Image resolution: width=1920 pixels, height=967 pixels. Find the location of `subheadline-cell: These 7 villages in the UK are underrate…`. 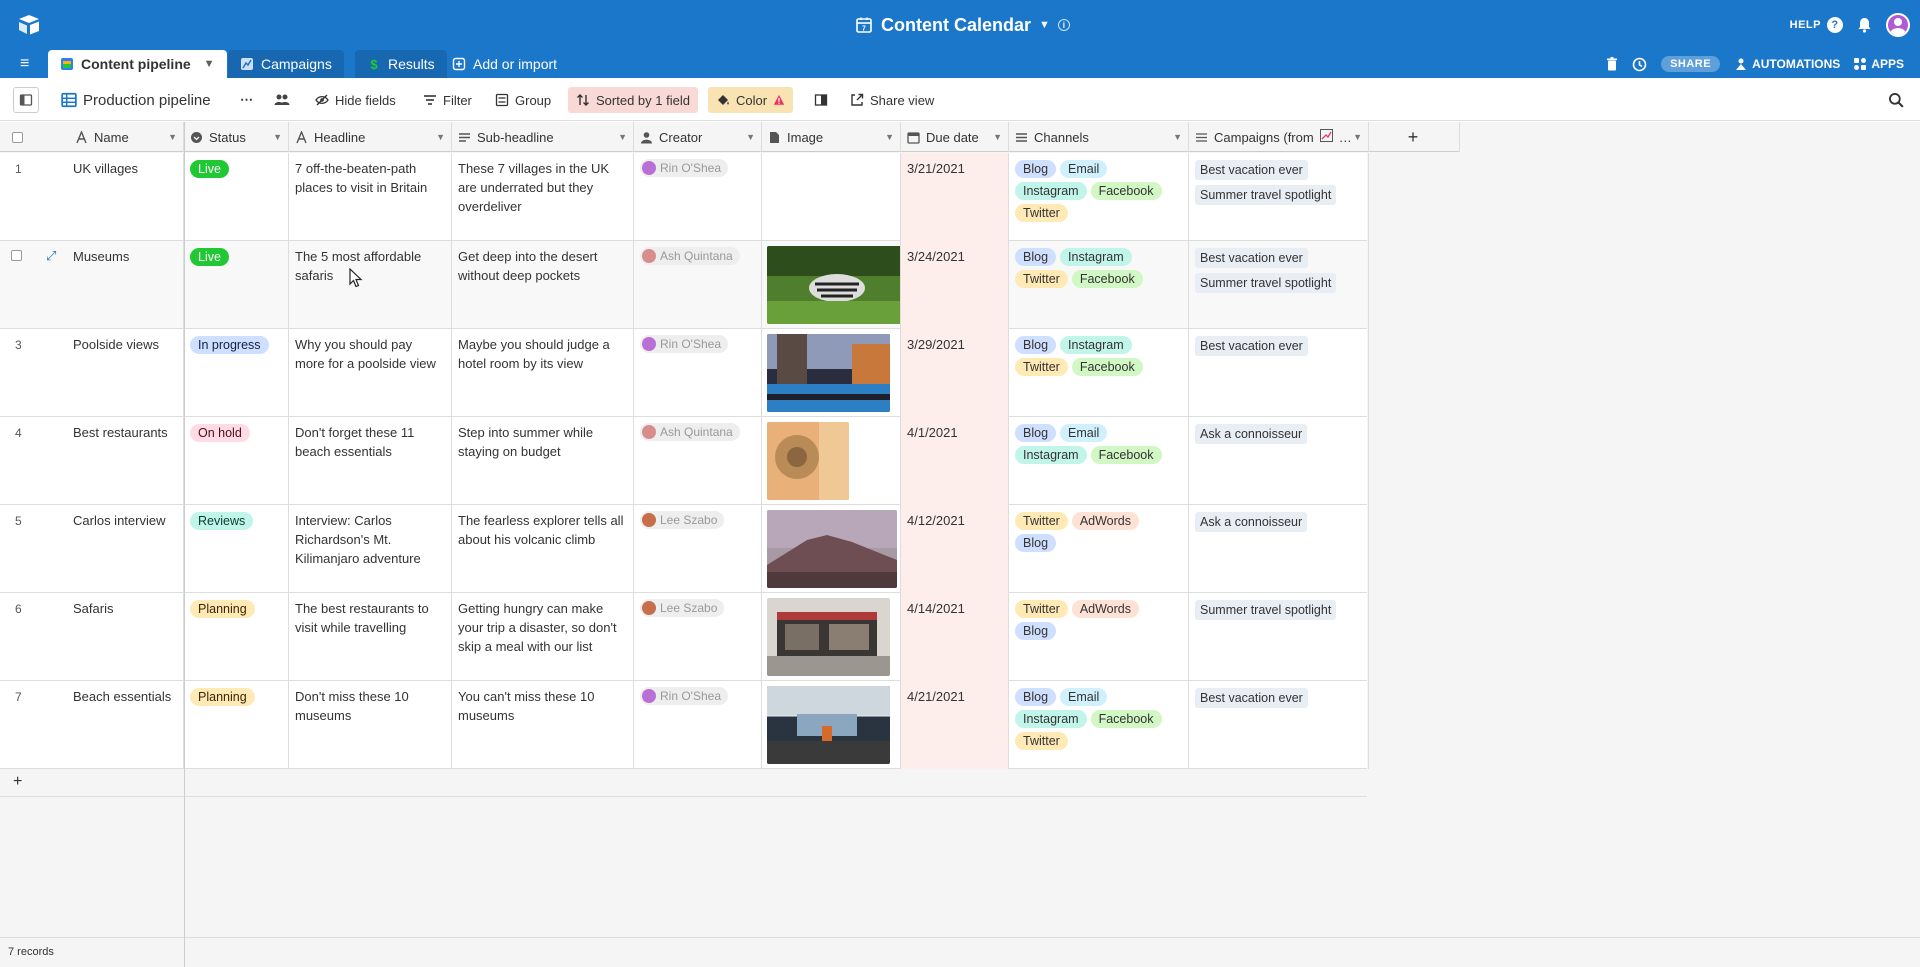

subheadline-cell: These 7 villages in the UK are underrate… is located at coordinates (543, 197).